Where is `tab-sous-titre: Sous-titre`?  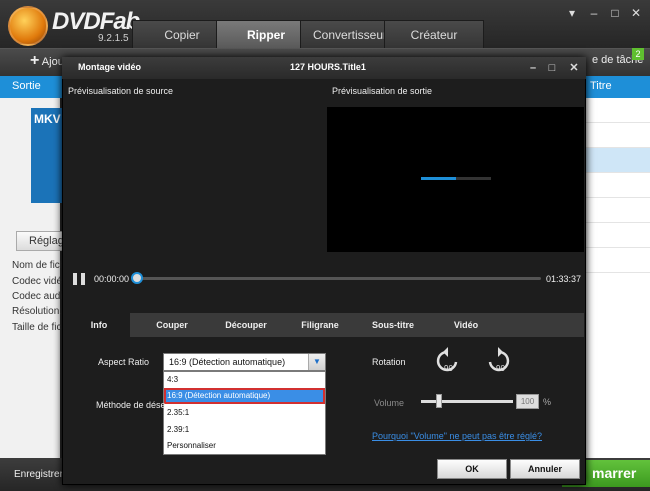 tab-sous-titre: Sous-titre is located at coordinates (393, 325).